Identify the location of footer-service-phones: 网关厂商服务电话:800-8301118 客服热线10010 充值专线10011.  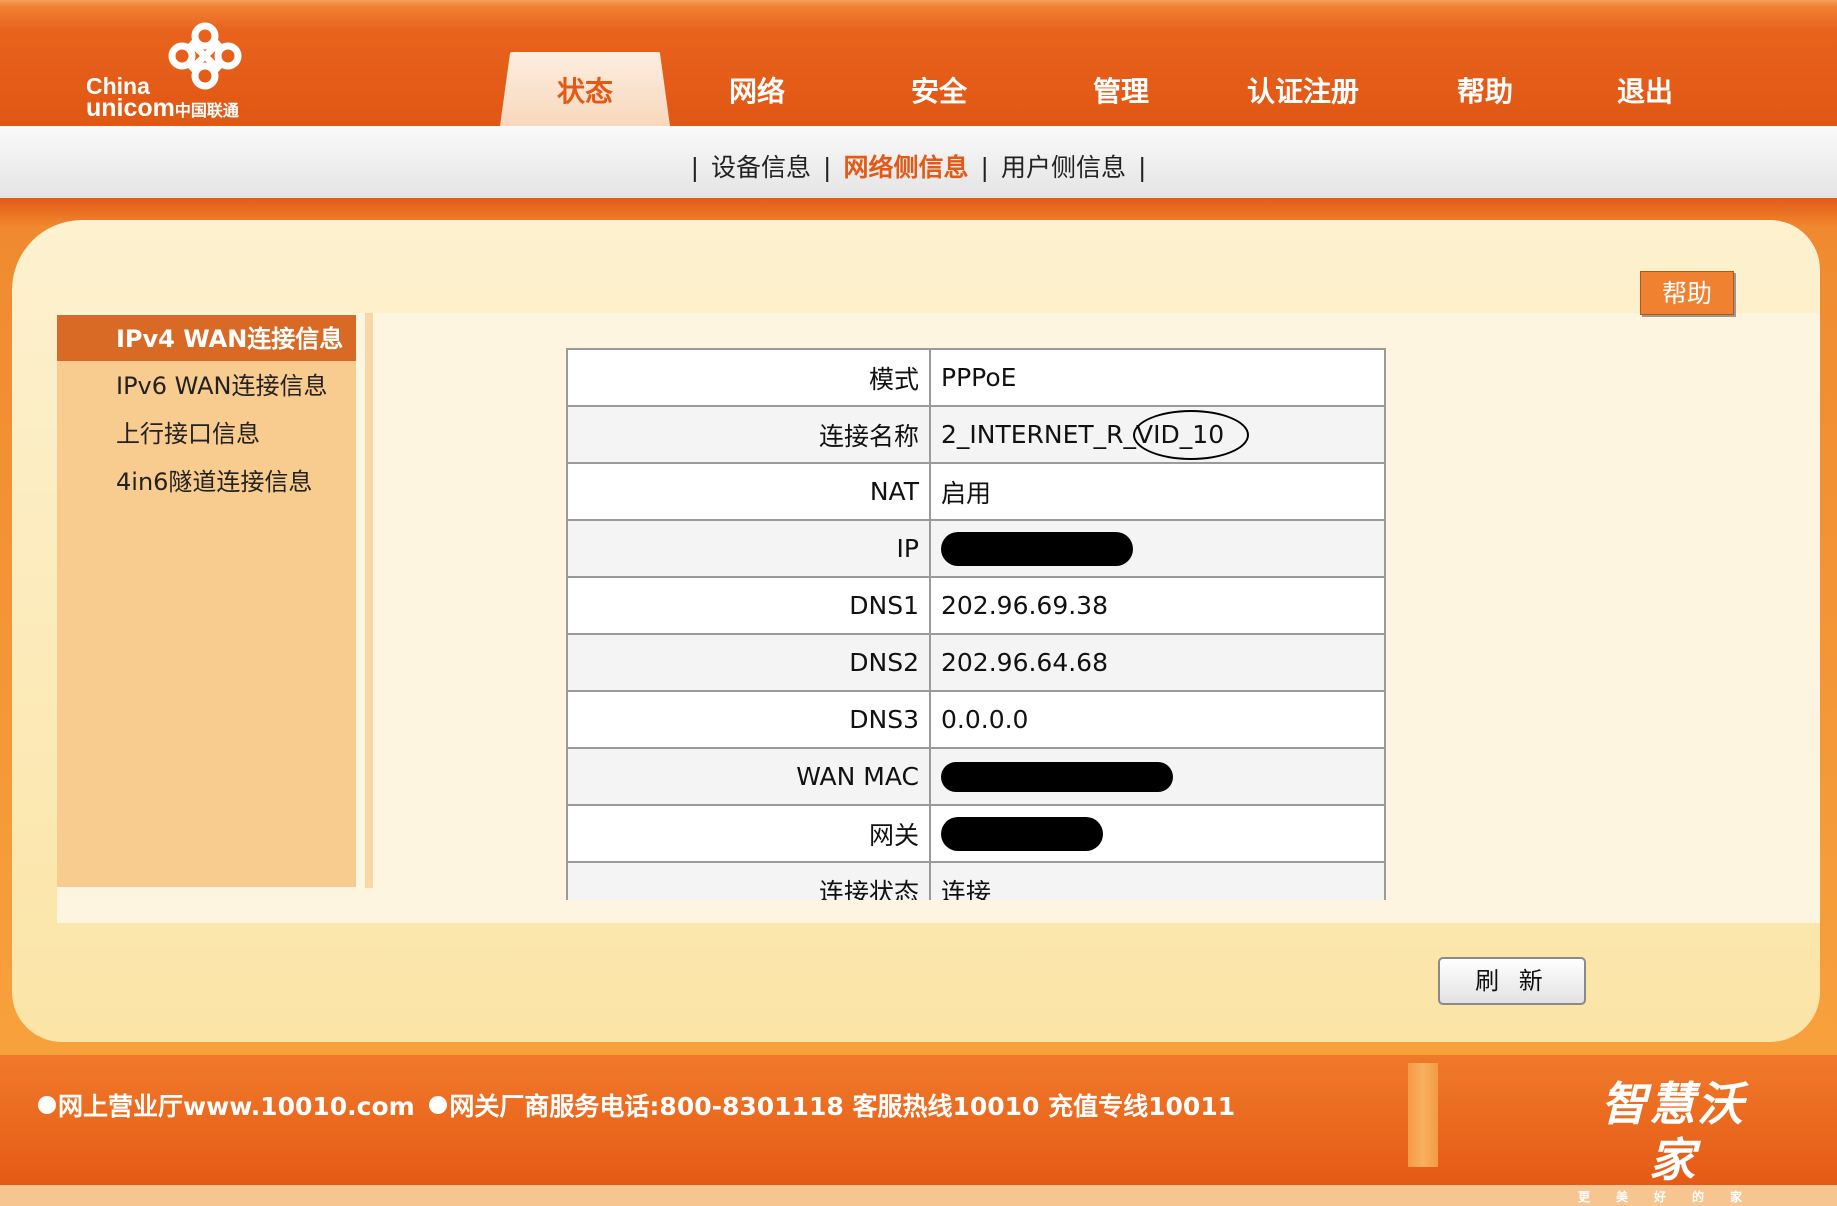
(842, 1106).